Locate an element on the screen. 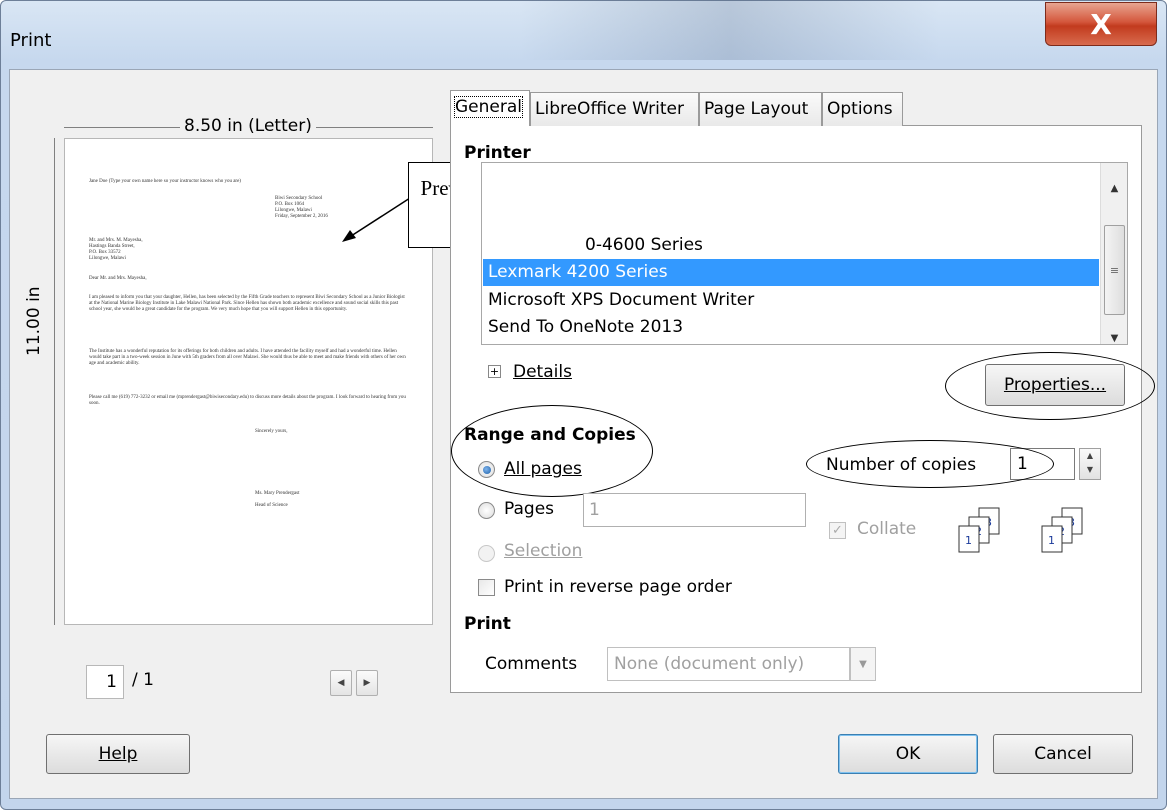 The image size is (1167, 810). copies-spinner: ▲ ▼ is located at coordinates (1090, 464).